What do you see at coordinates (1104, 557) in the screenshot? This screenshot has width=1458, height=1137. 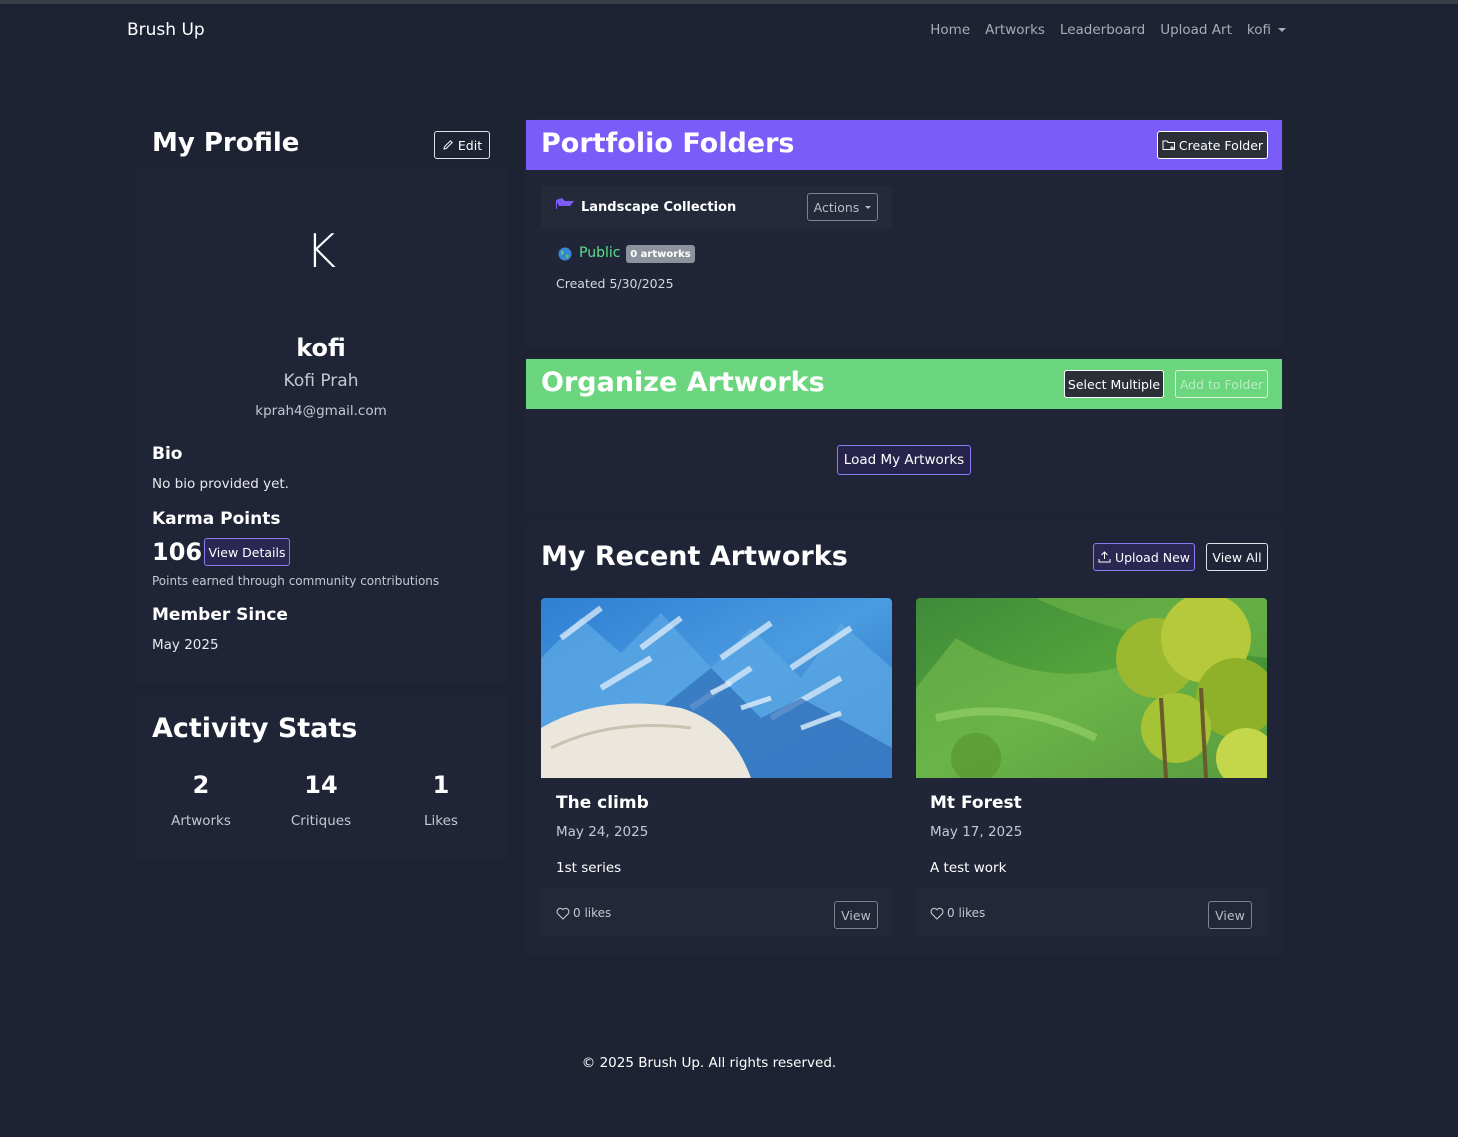 I see `upload-icon` at bounding box center [1104, 557].